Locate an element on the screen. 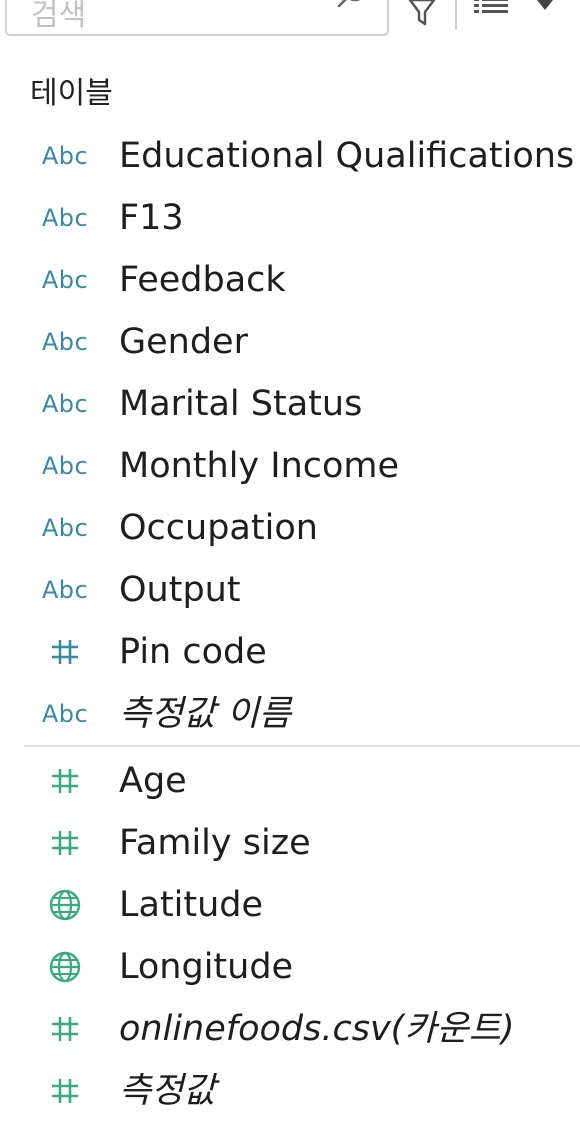 This screenshot has height=1145, width=580. field-name: Pin code is located at coordinates (193, 652).